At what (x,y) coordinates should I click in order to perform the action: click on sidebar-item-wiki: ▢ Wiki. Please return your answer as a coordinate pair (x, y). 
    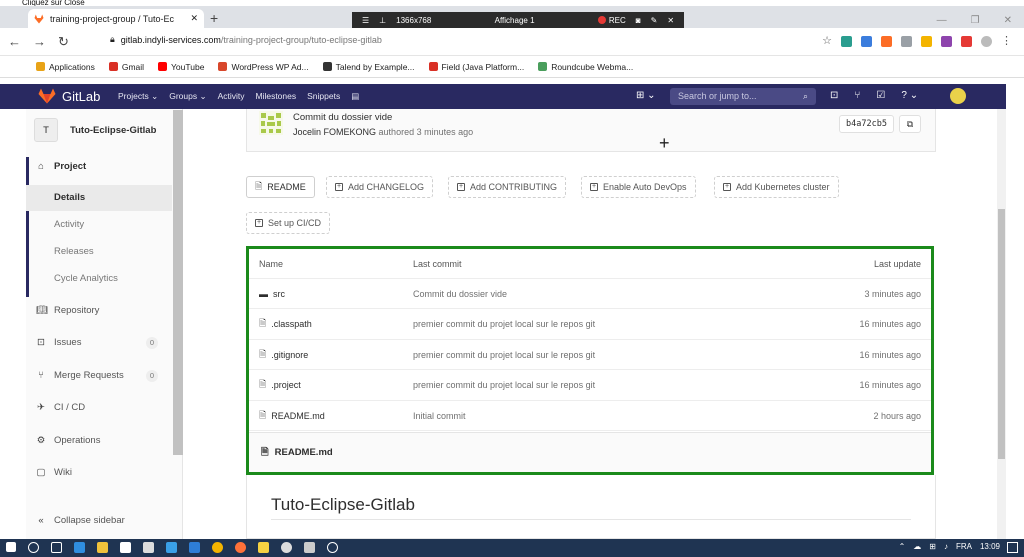
    Looking at the image, I should click on (99, 472).